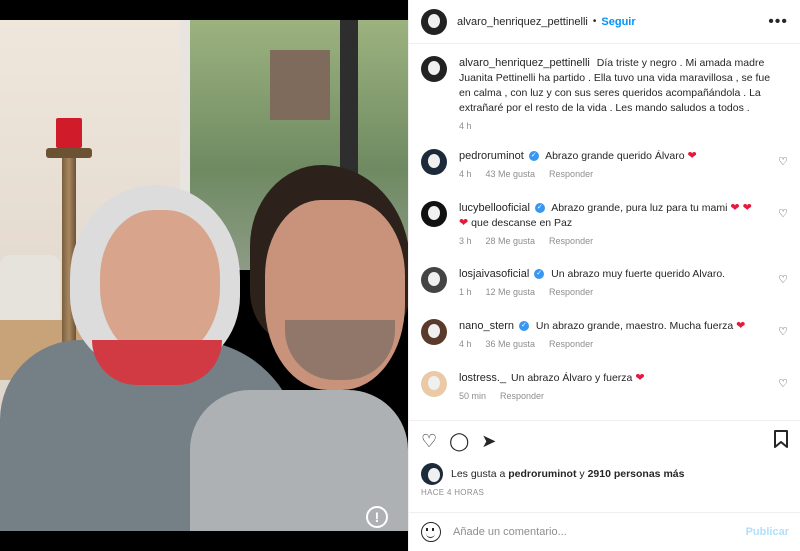 This screenshot has height=551, width=800. I want to click on commenter-username: pedroruminot, so click(491, 156).